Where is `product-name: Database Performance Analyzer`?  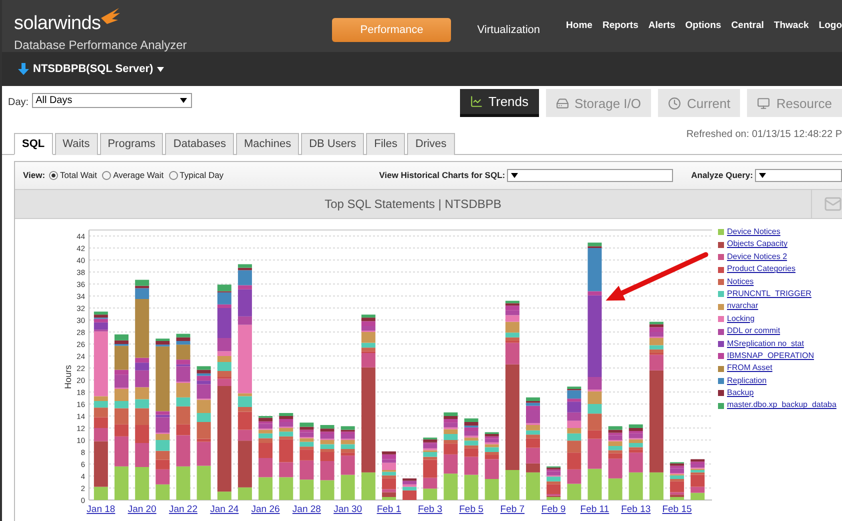 product-name: Database Performance Analyzer is located at coordinates (101, 45).